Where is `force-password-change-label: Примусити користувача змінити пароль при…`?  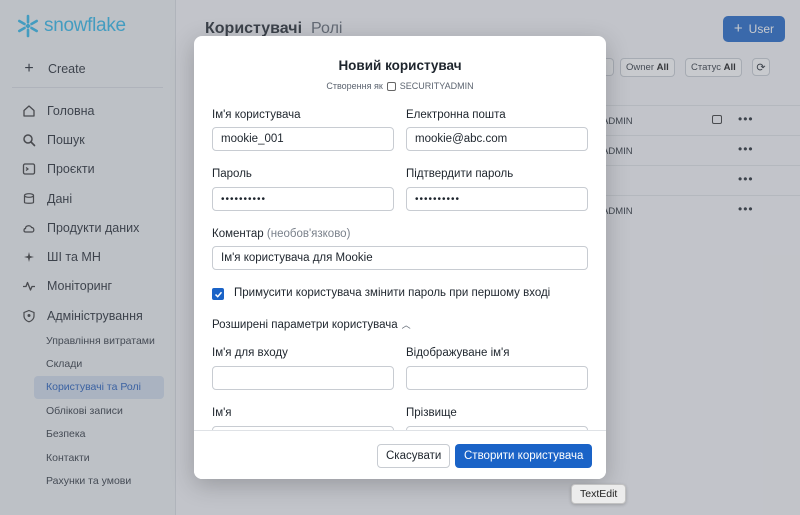
force-password-change-label: Примусити користувача змінити пароль при… is located at coordinates (392, 293).